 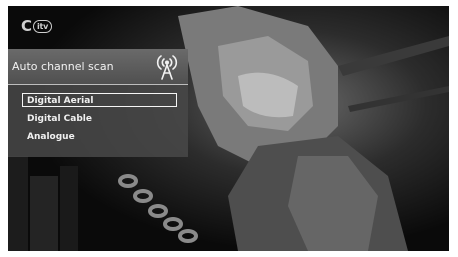 I want to click on logo-badge: itv, so click(x=43, y=26).